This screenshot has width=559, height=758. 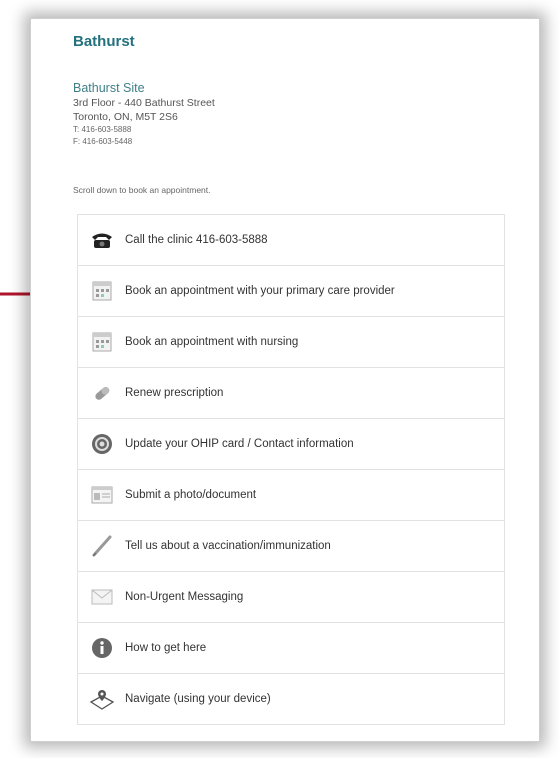 I want to click on menu-item-renew-prescription: Renew prescription, so click(x=291, y=393).